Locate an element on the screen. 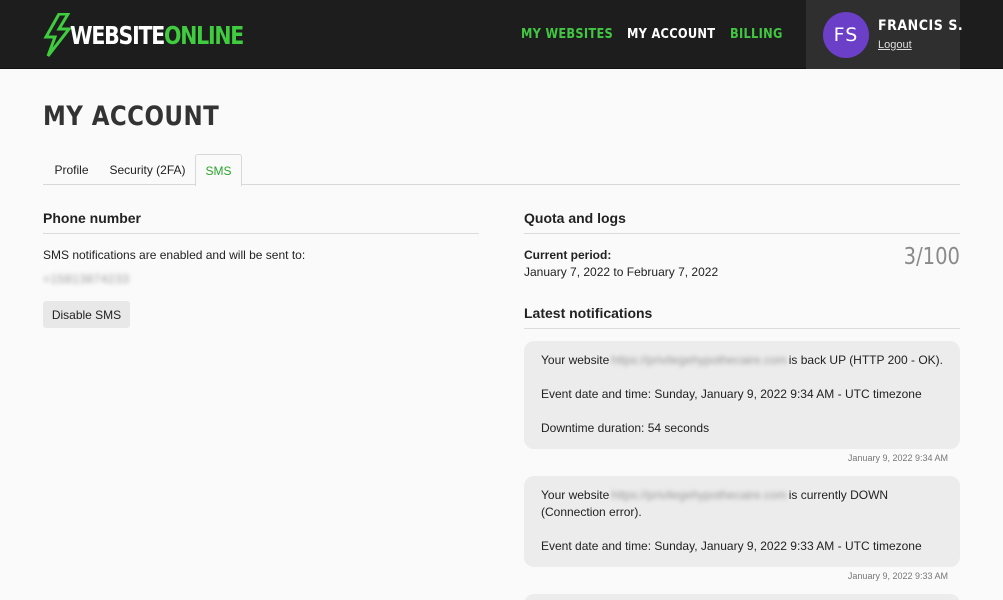  phone-number-heading: Phone number is located at coordinates (92, 218).